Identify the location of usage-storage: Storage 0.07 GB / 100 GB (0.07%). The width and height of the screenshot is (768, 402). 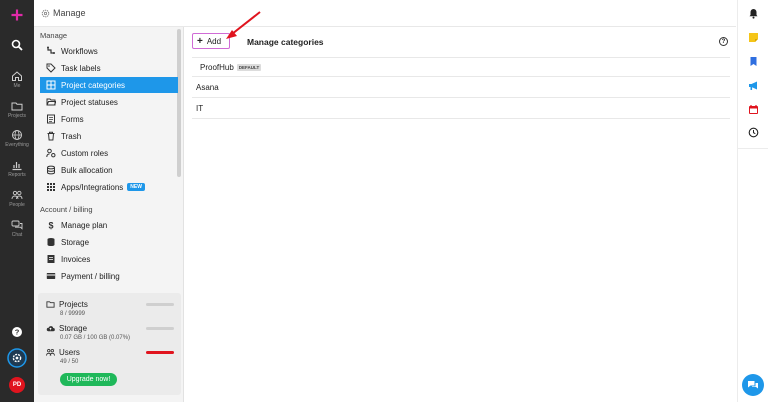
(110, 332).